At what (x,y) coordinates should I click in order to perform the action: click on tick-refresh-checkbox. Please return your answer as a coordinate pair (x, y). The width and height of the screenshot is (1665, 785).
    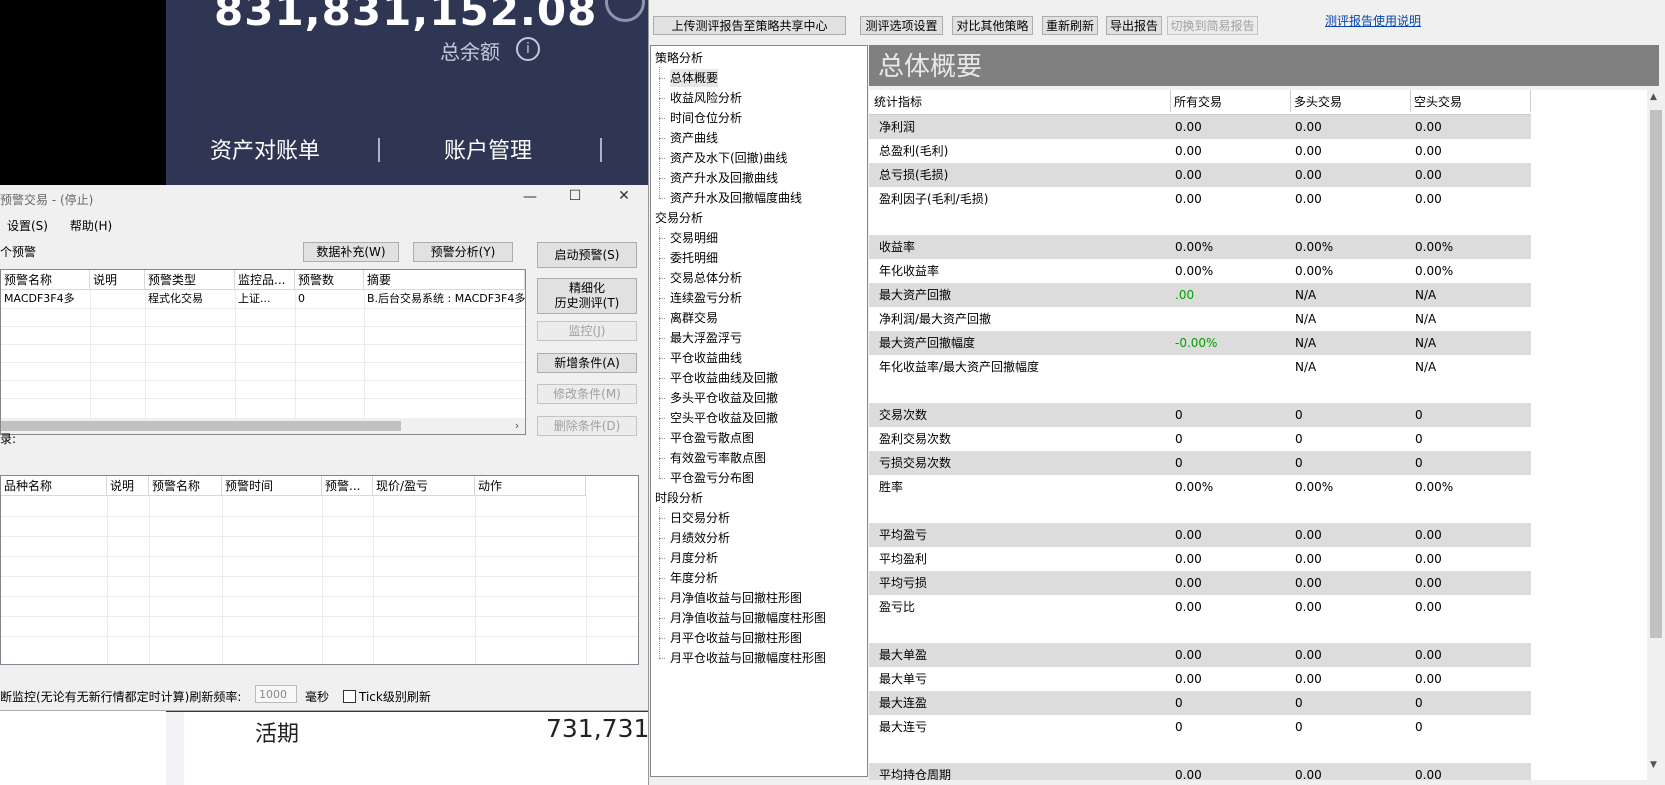
    Looking at the image, I should click on (349, 696).